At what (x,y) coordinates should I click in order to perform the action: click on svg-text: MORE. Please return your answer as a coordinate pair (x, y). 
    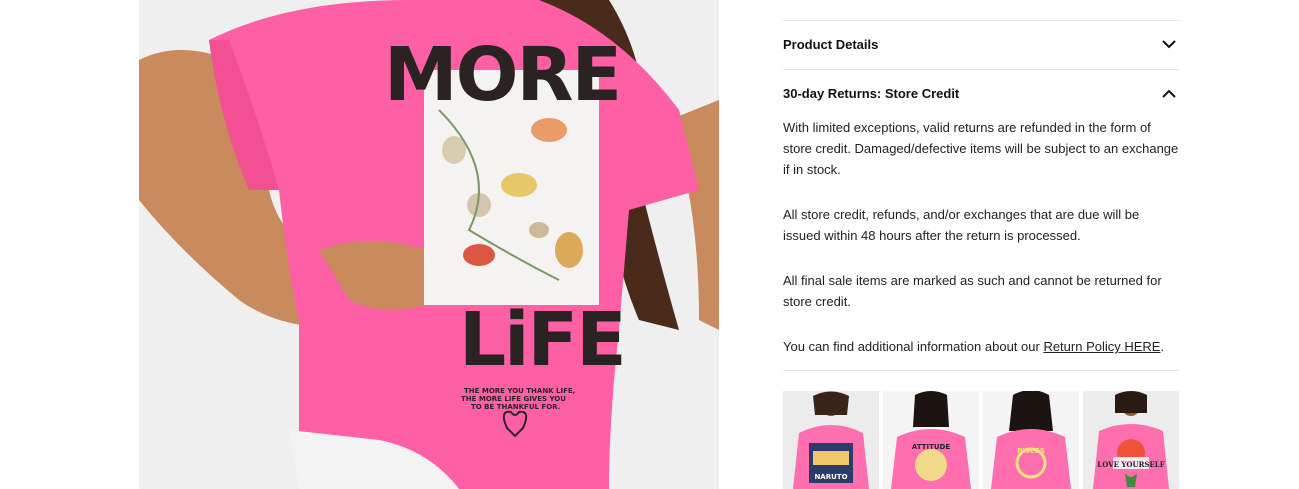
    Looking at the image, I should click on (502, 75).